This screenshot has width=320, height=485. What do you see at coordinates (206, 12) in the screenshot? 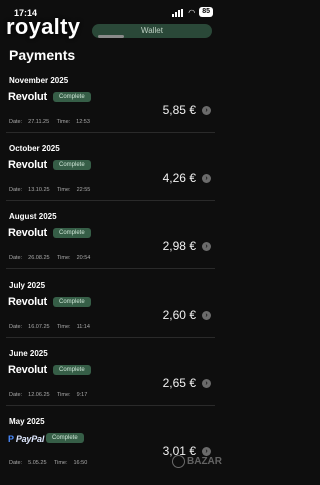
I see `battery-icon: 85` at bounding box center [206, 12].